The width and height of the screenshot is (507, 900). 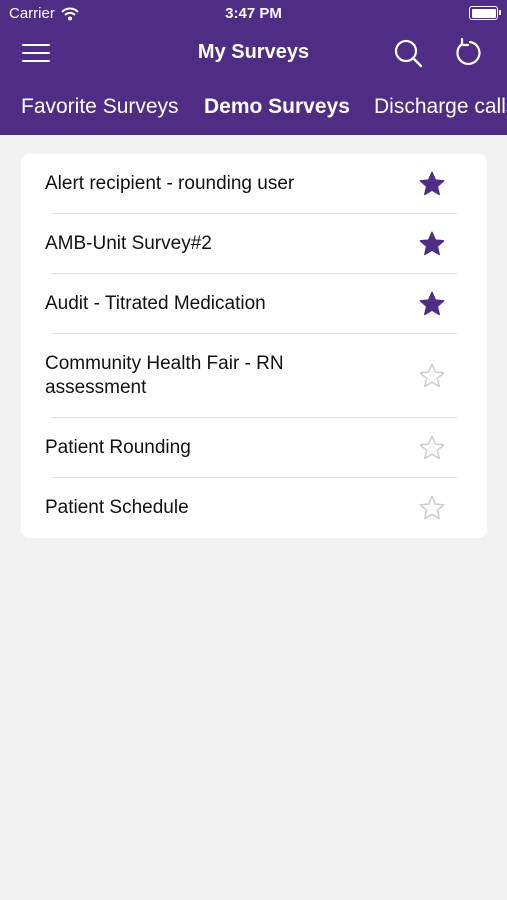 I want to click on status-time: 3:47 PM, so click(x=253, y=13).